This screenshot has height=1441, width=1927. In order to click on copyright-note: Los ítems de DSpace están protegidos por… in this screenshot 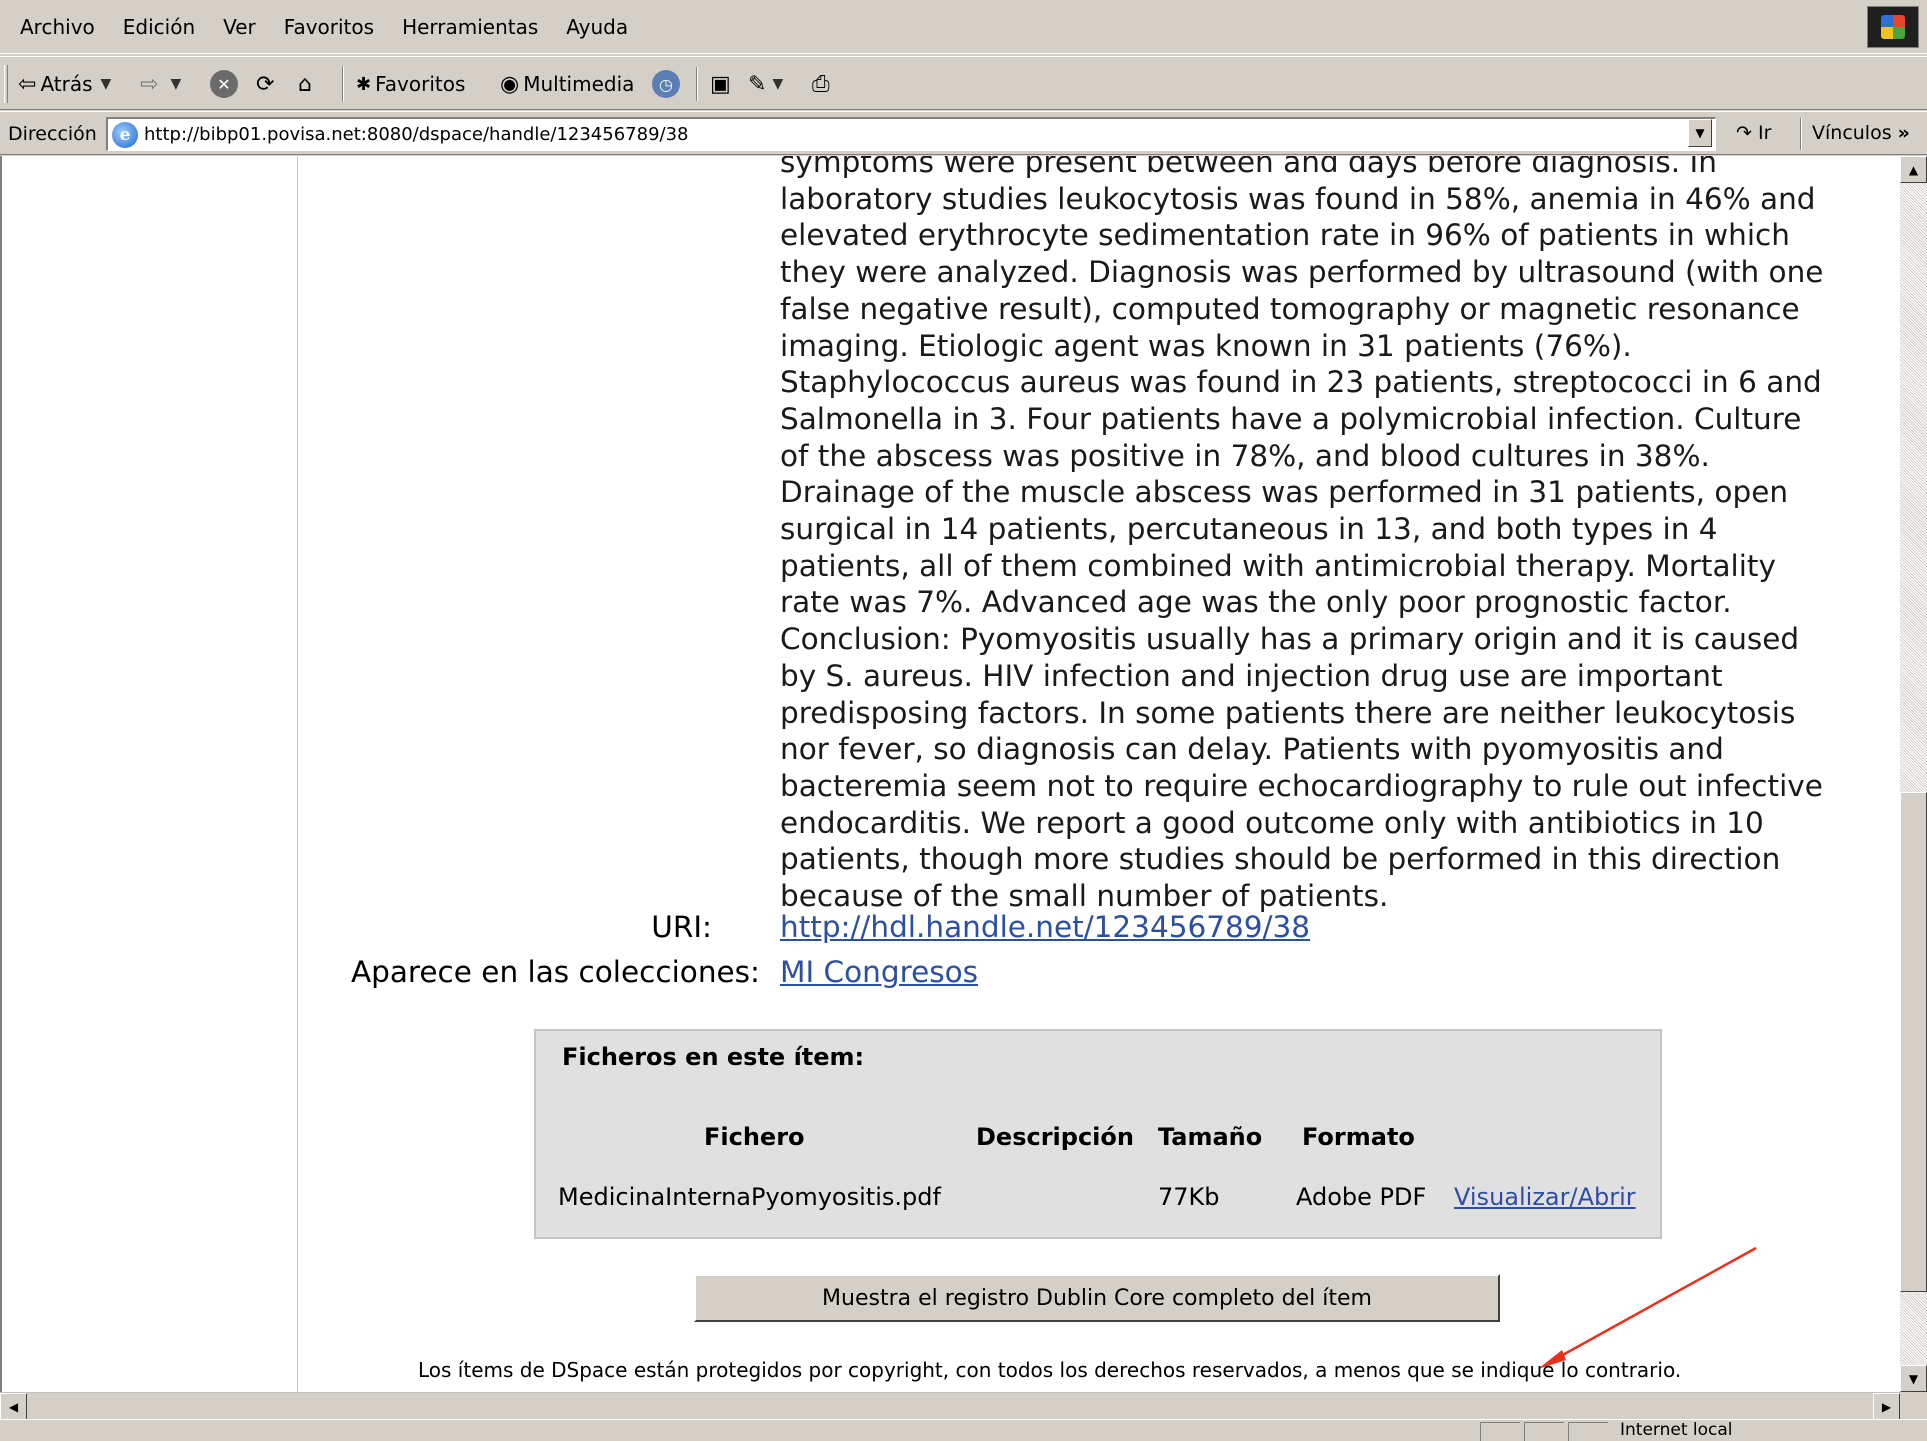, I will do `click(1050, 1370)`.